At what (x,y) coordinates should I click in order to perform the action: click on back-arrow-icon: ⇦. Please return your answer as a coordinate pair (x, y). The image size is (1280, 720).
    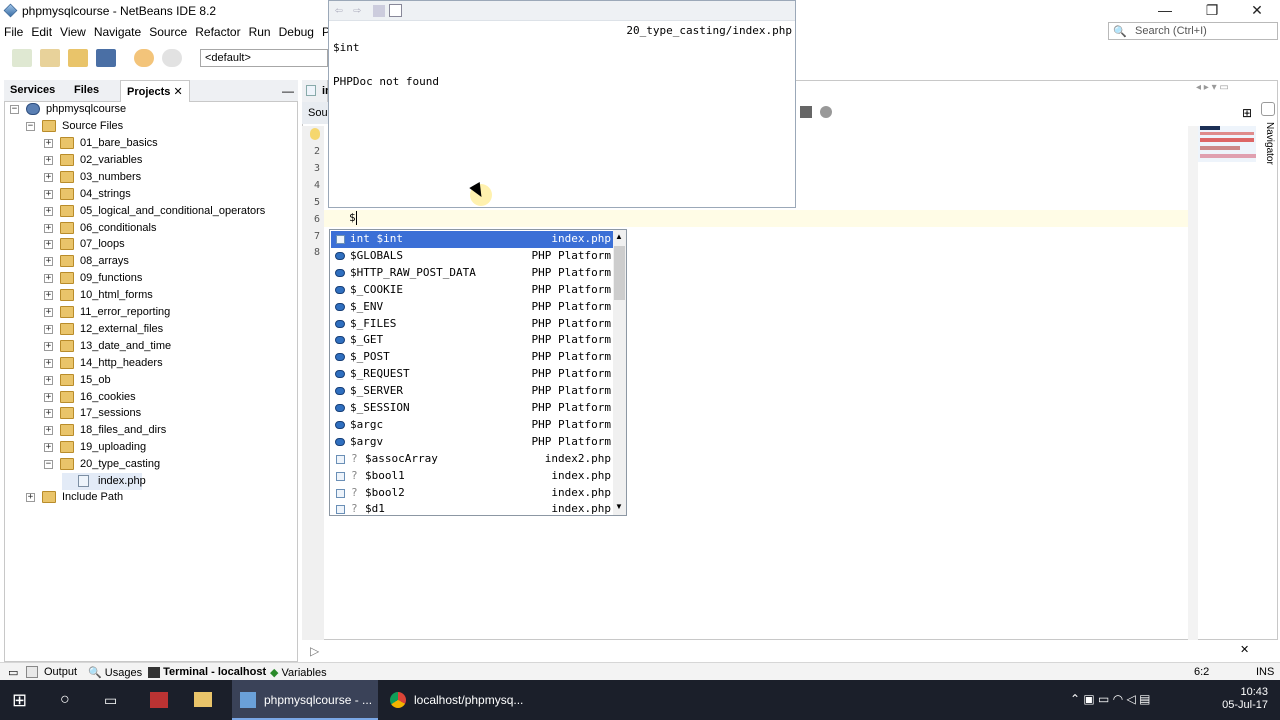
    Looking at the image, I should click on (339, 10).